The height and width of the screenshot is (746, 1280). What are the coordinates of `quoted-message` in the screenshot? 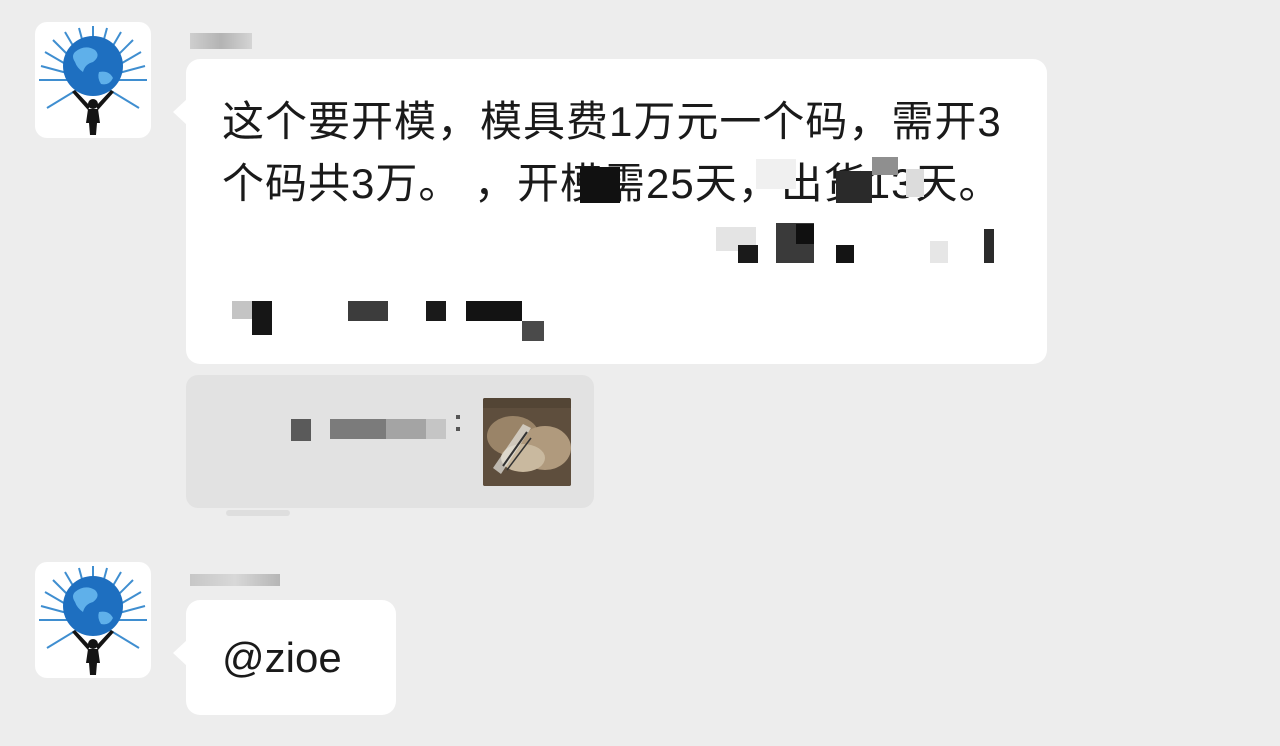 It's located at (390, 441).